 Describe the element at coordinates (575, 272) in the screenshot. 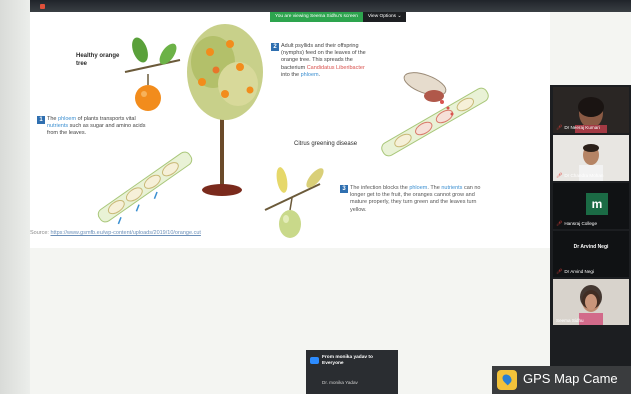

I see `participant-name: 🎤︎ Dr Arvind Negi` at that location.